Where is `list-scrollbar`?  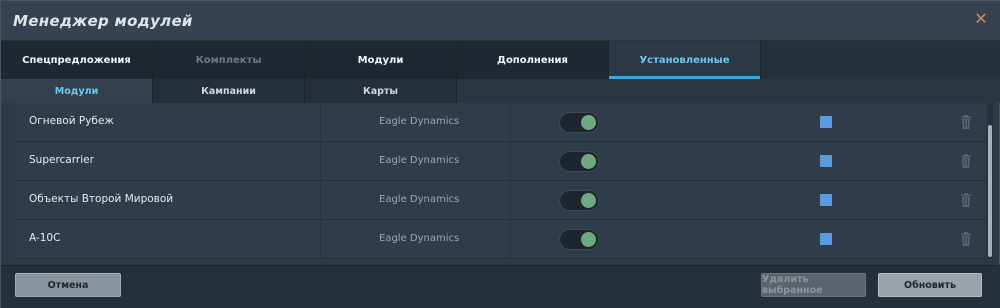
list-scrollbar is located at coordinates (990, 181).